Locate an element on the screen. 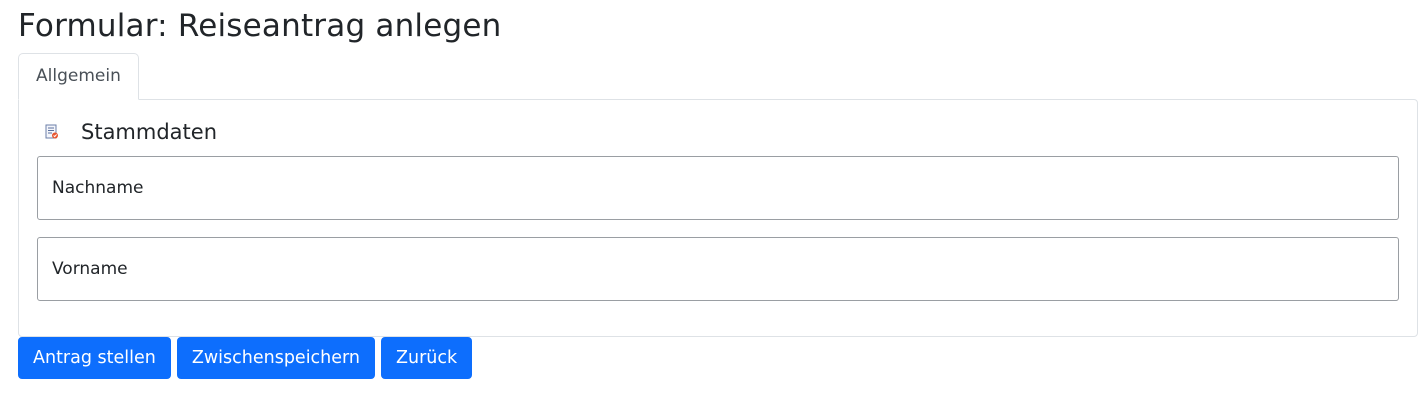 Image resolution: width=1426 pixels, height=412 pixels. section-header-stammdaten: Stammdaten is located at coordinates (131, 132).